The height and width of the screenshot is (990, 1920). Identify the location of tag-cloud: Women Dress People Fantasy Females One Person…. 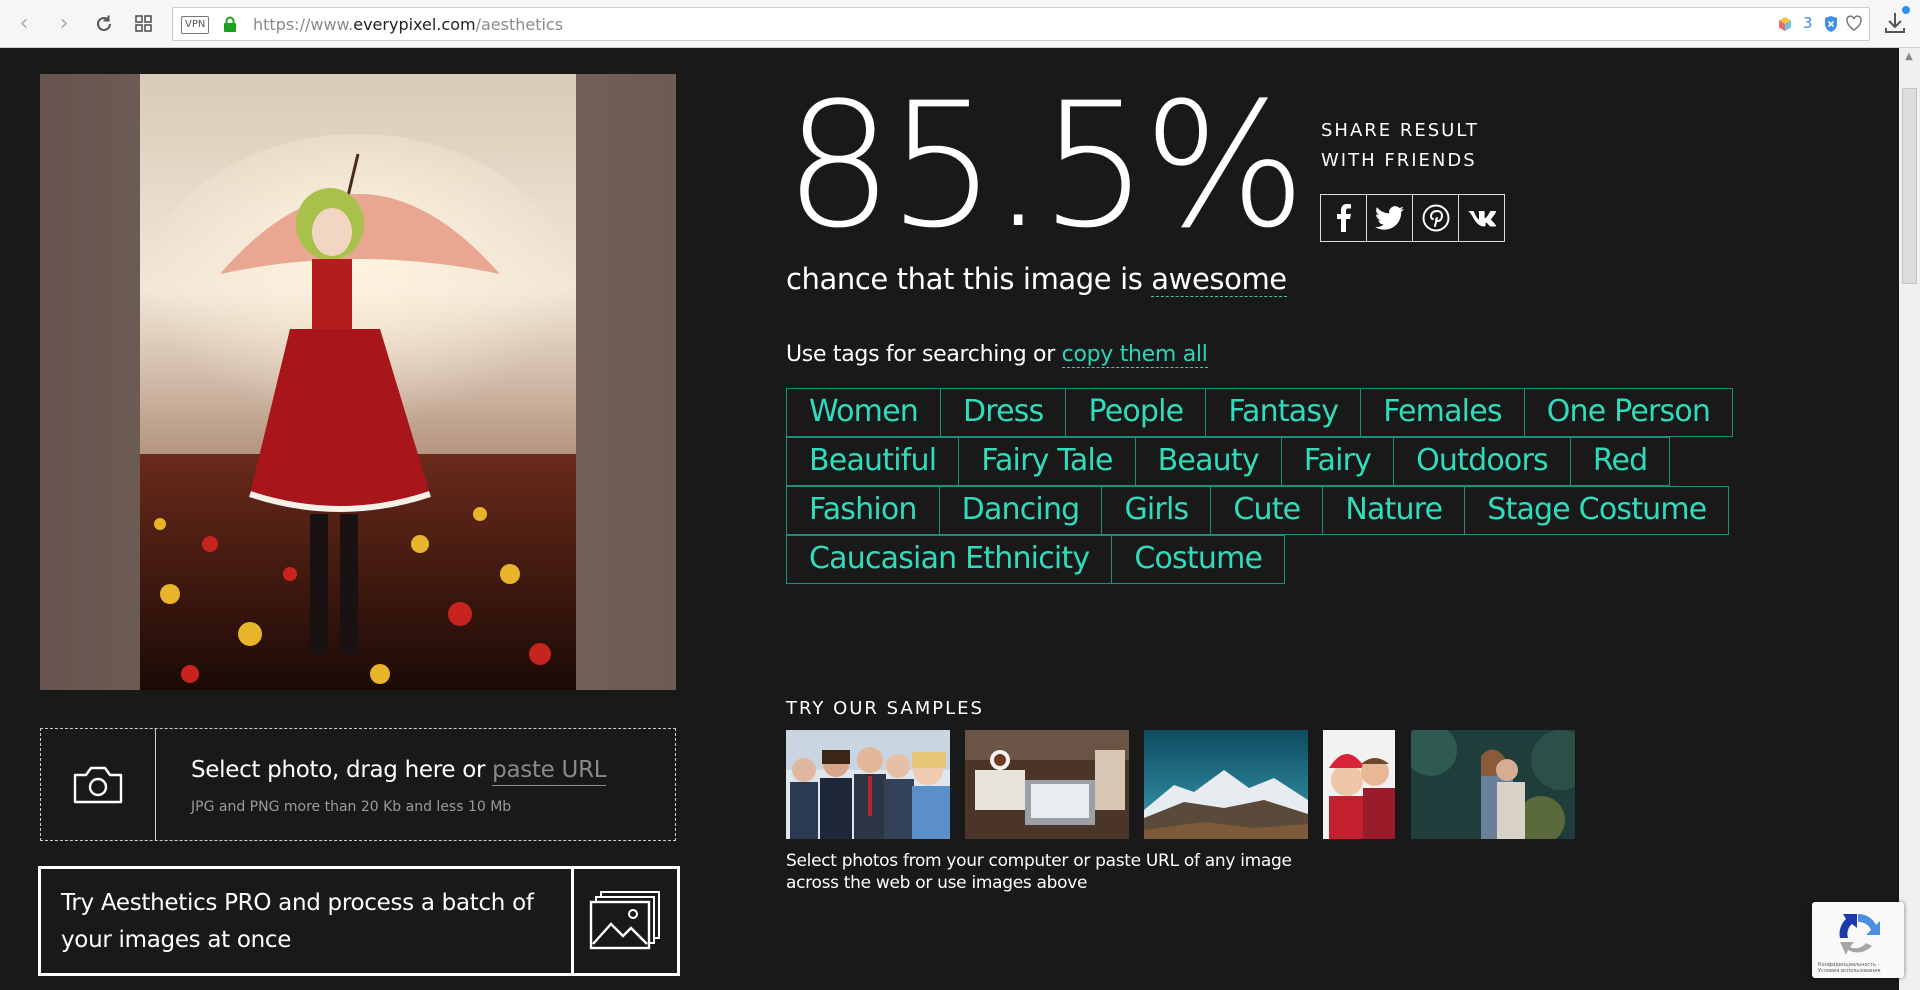
(1266, 486).